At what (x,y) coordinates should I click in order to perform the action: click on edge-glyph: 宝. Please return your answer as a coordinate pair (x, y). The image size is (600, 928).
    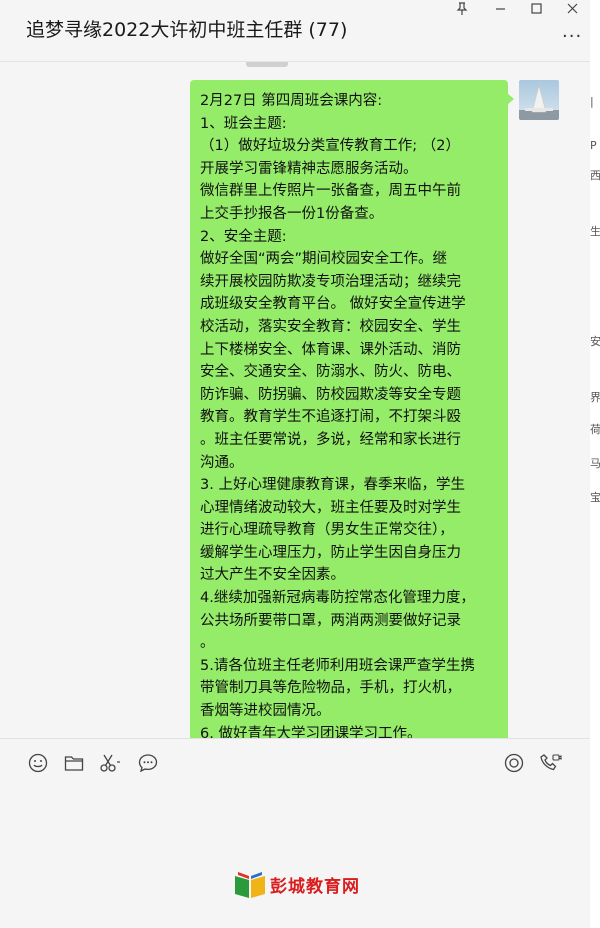
    Looking at the image, I should click on (595, 497).